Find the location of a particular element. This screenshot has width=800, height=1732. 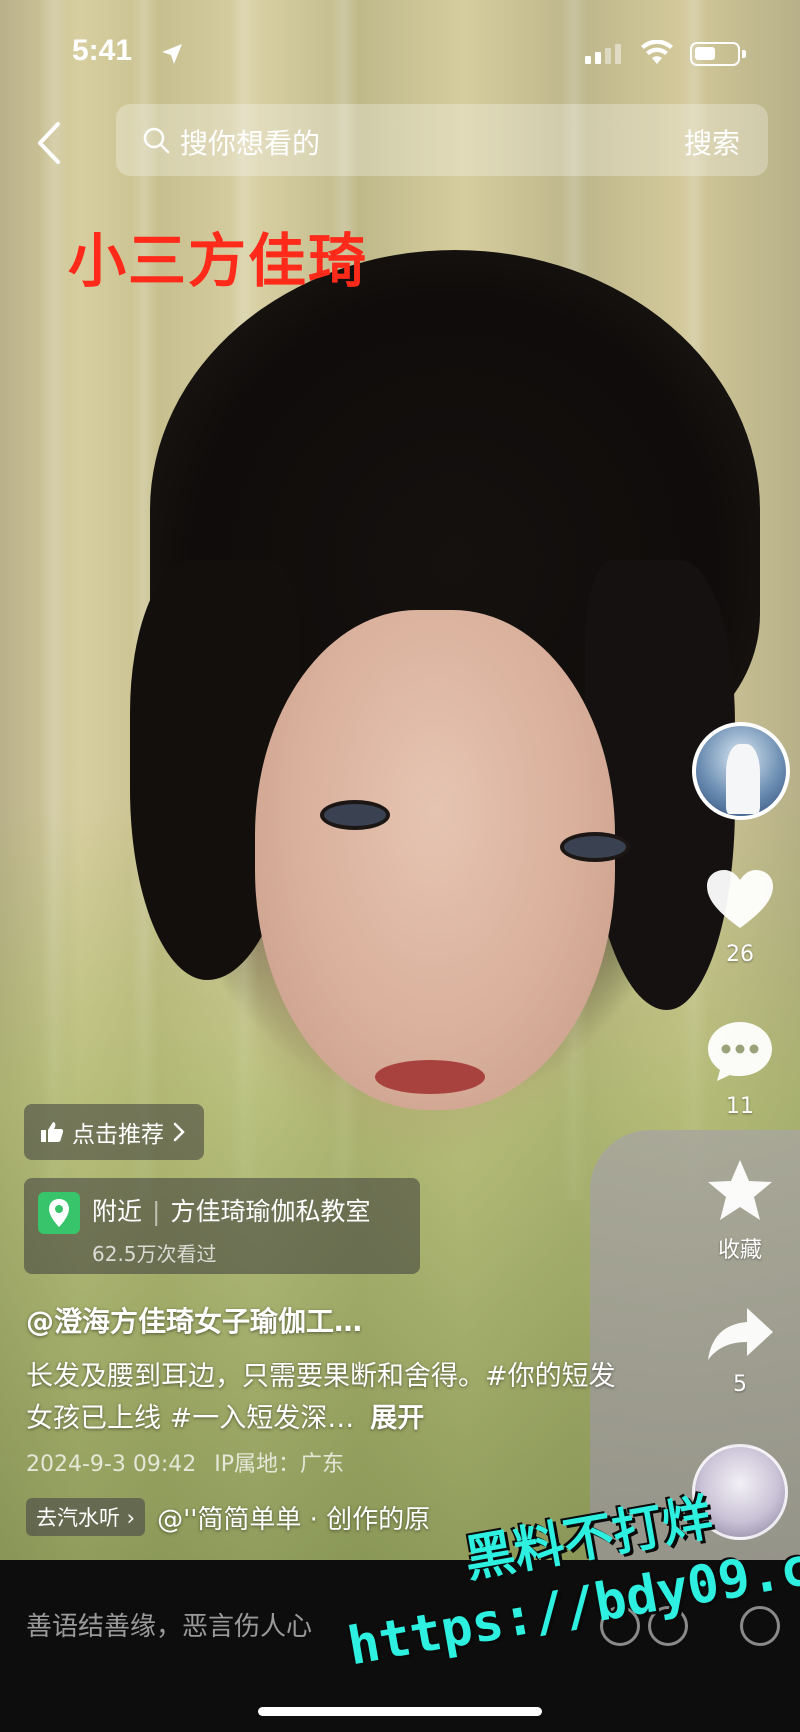

curtain-fold is located at coordinates (54, 600).